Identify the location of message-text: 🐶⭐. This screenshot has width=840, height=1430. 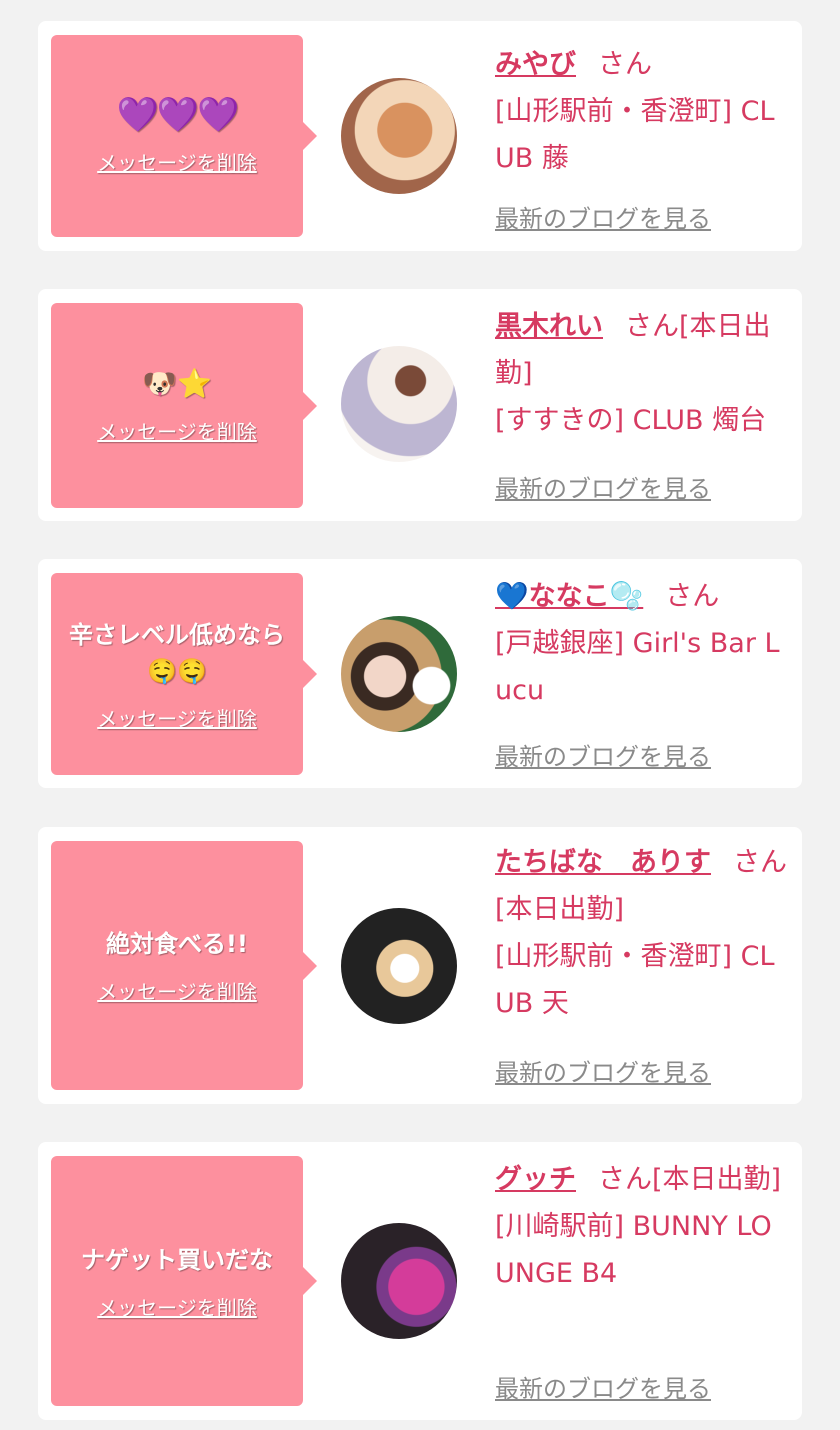
(177, 383).